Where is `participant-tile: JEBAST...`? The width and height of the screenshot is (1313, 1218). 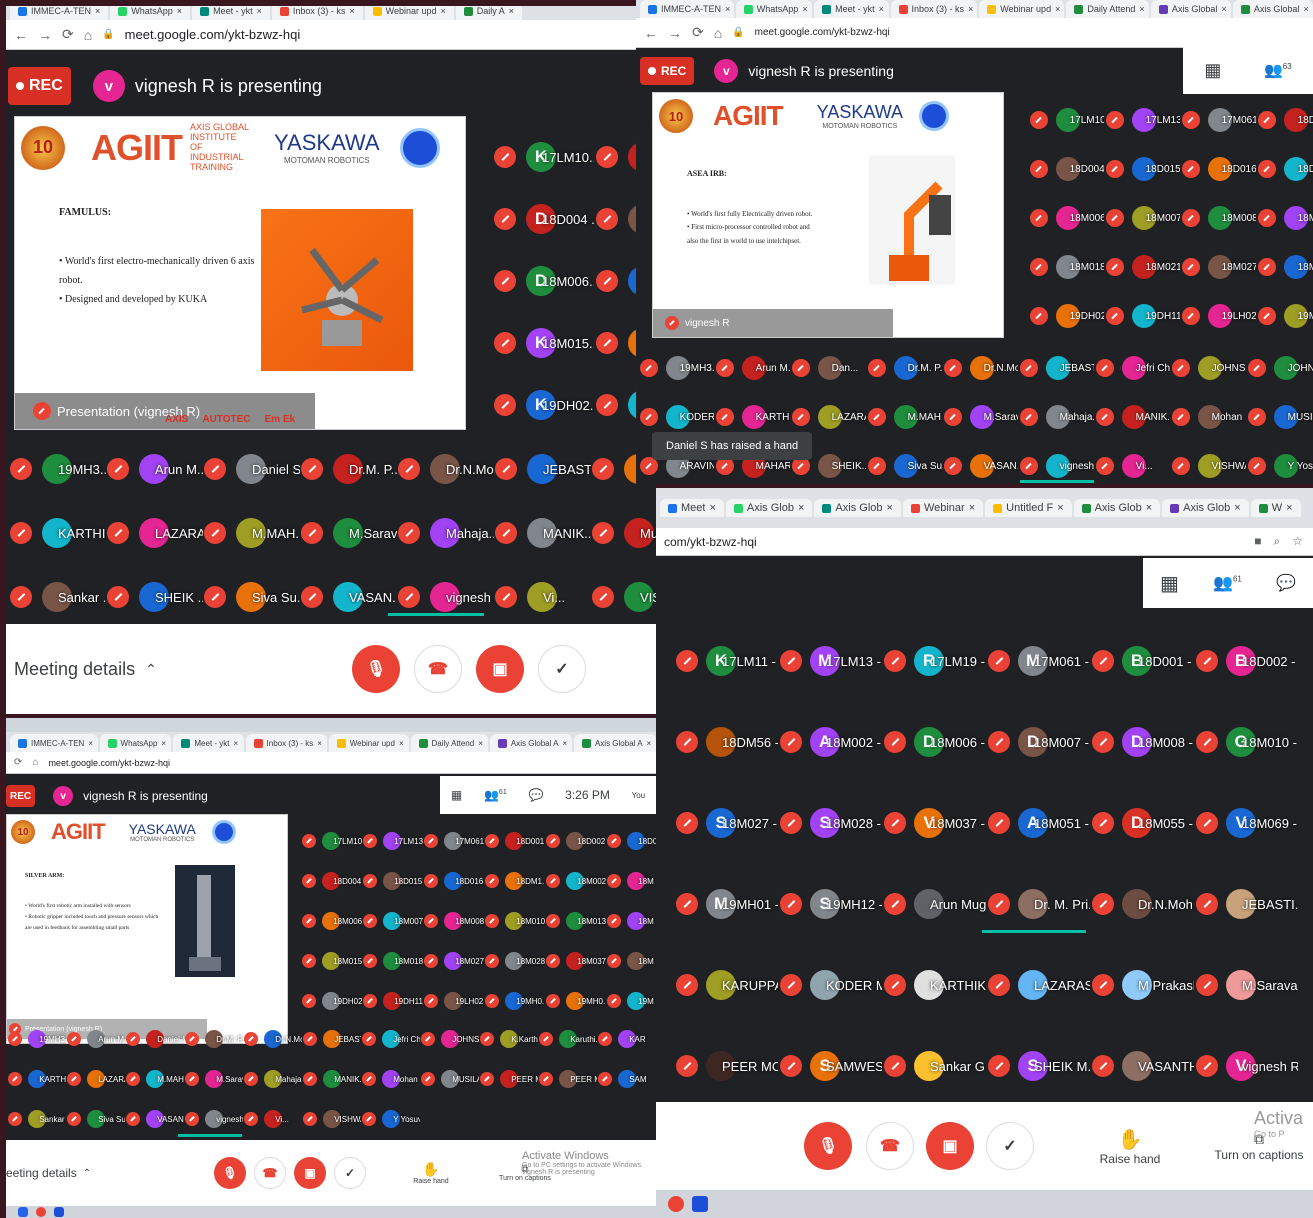
participant-tile: JEBAST... is located at coordinates (332, 1039).